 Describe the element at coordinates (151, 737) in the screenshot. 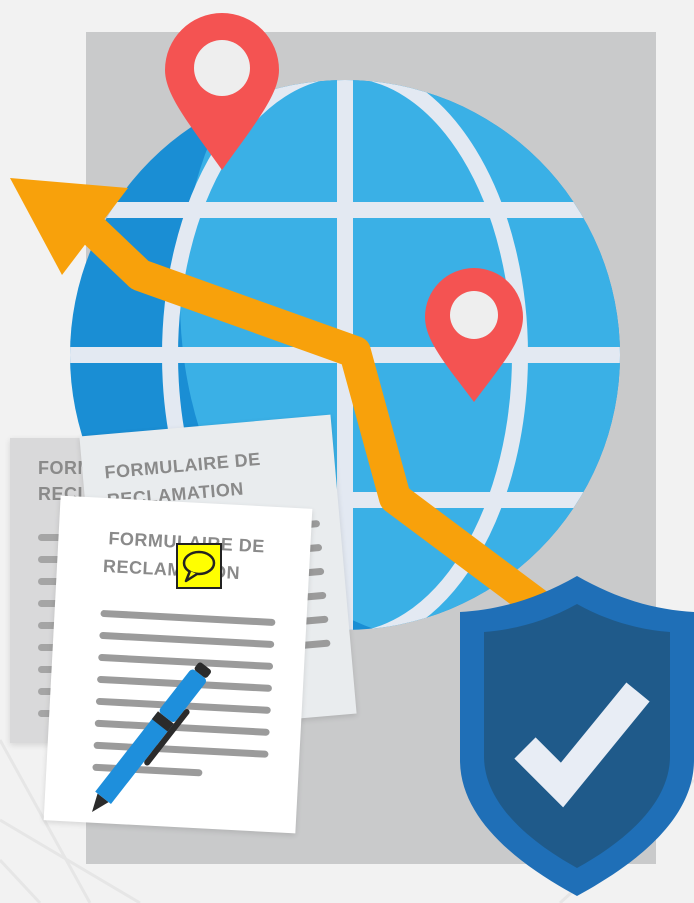

I see `pen-icon` at that location.